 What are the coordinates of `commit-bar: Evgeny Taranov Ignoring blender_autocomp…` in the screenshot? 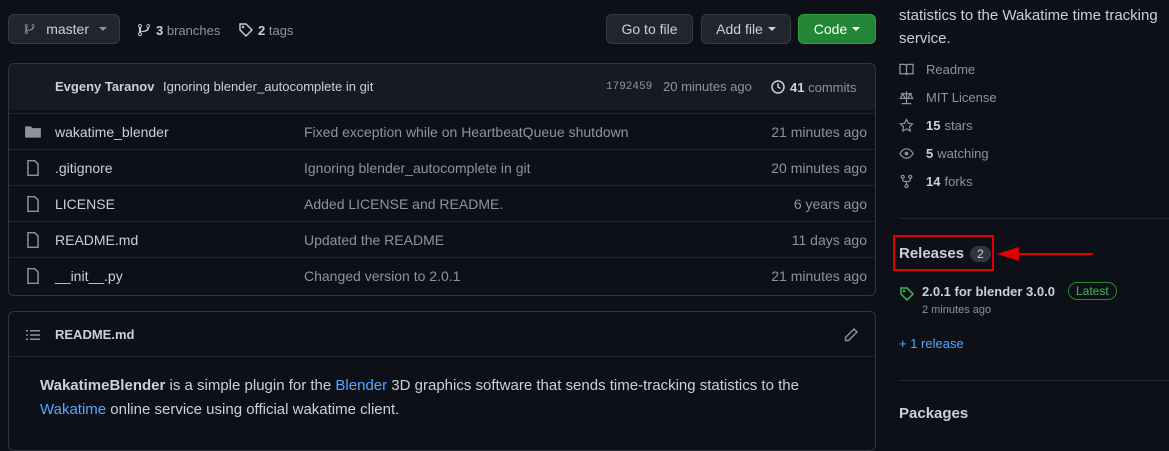 It's located at (442, 87).